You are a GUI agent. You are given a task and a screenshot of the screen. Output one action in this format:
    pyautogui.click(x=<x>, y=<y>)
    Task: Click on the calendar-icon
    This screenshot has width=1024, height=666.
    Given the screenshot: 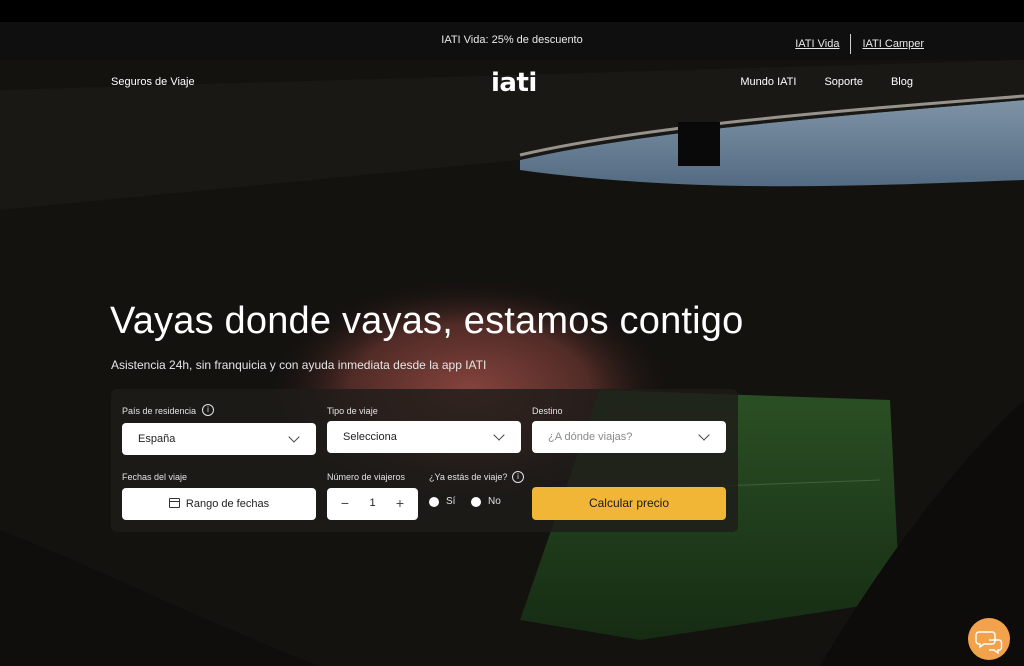 What is the action you would take?
    pyautogui.click(x=174, y=503)
    